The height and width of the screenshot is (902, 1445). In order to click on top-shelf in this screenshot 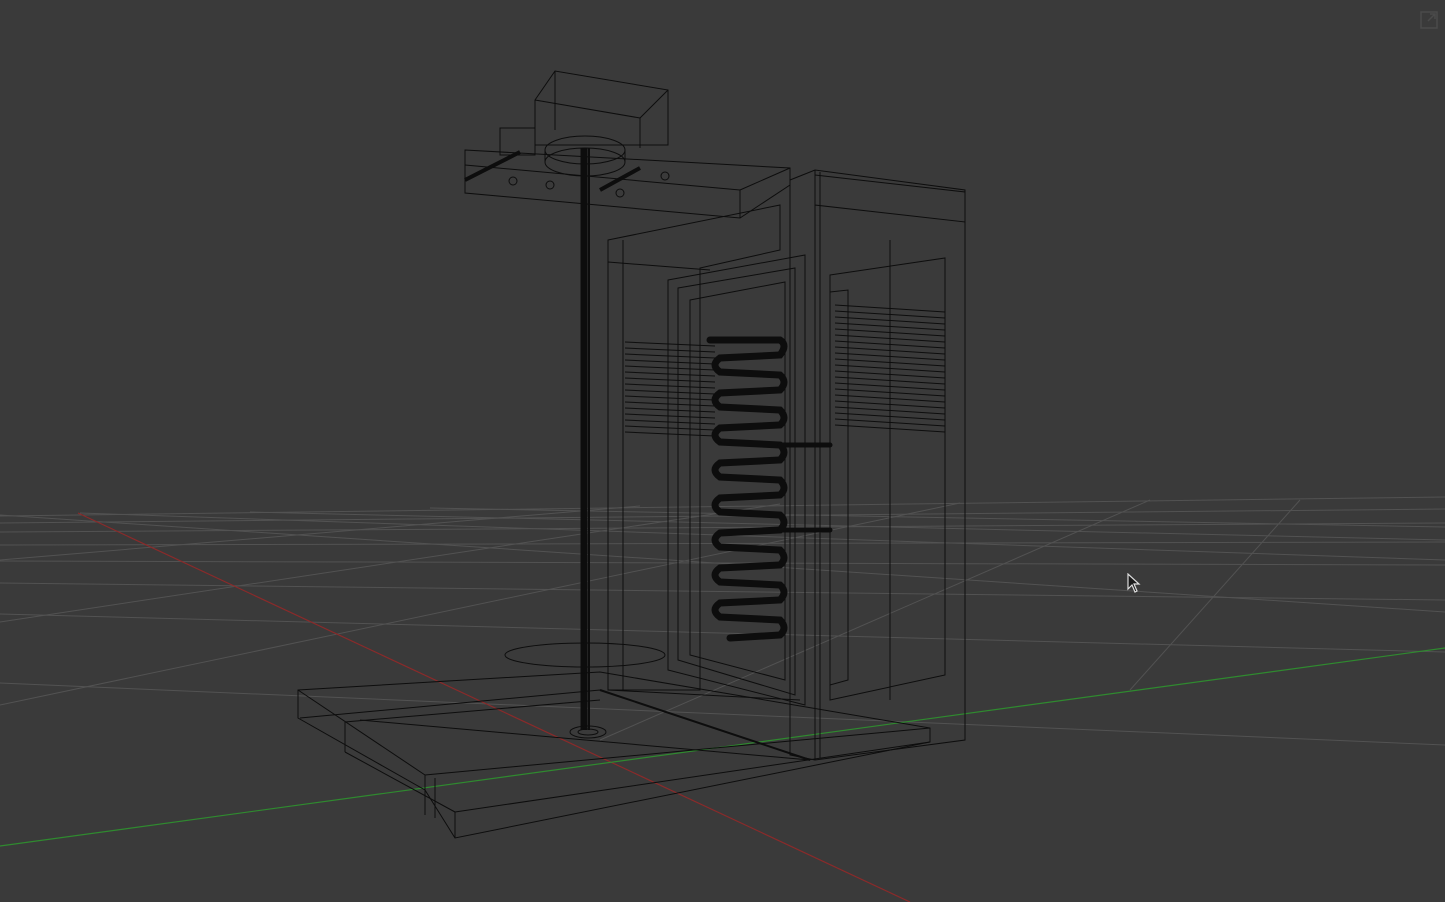, I will do `click(627, 184)`.